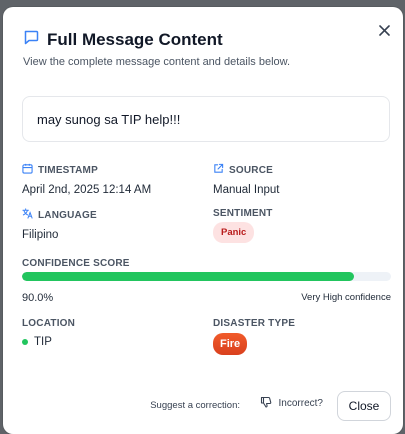 Image resolution: width=405 pixels, height=434 pixels. What do you see at coordinates (384, 30) in the screenshot?
I see `close-icon` at bounding box center [384, 30].